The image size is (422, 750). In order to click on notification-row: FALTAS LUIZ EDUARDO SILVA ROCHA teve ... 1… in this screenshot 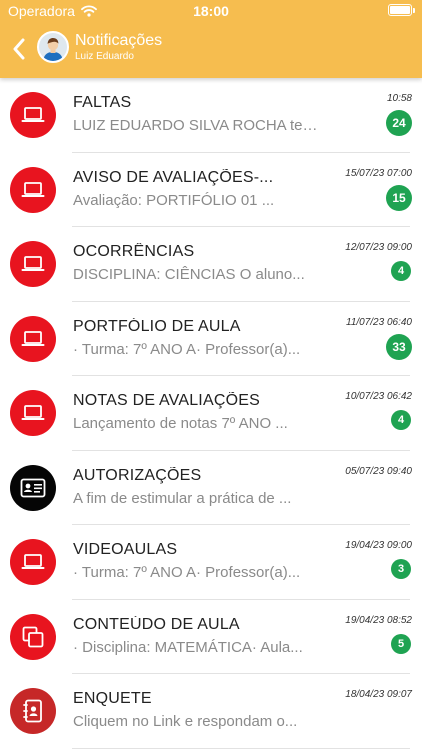, I will do `click(211, 115)`.